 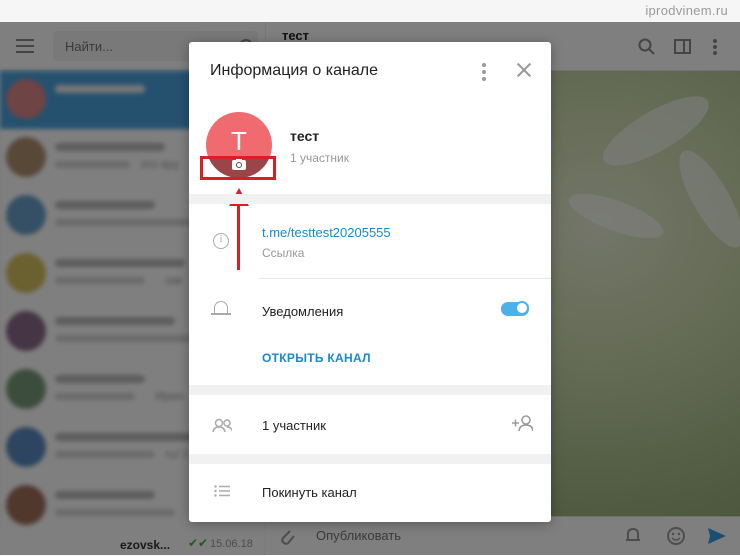 I want to click on dialog-title: Информация о канале, so click(x=294, y=70).